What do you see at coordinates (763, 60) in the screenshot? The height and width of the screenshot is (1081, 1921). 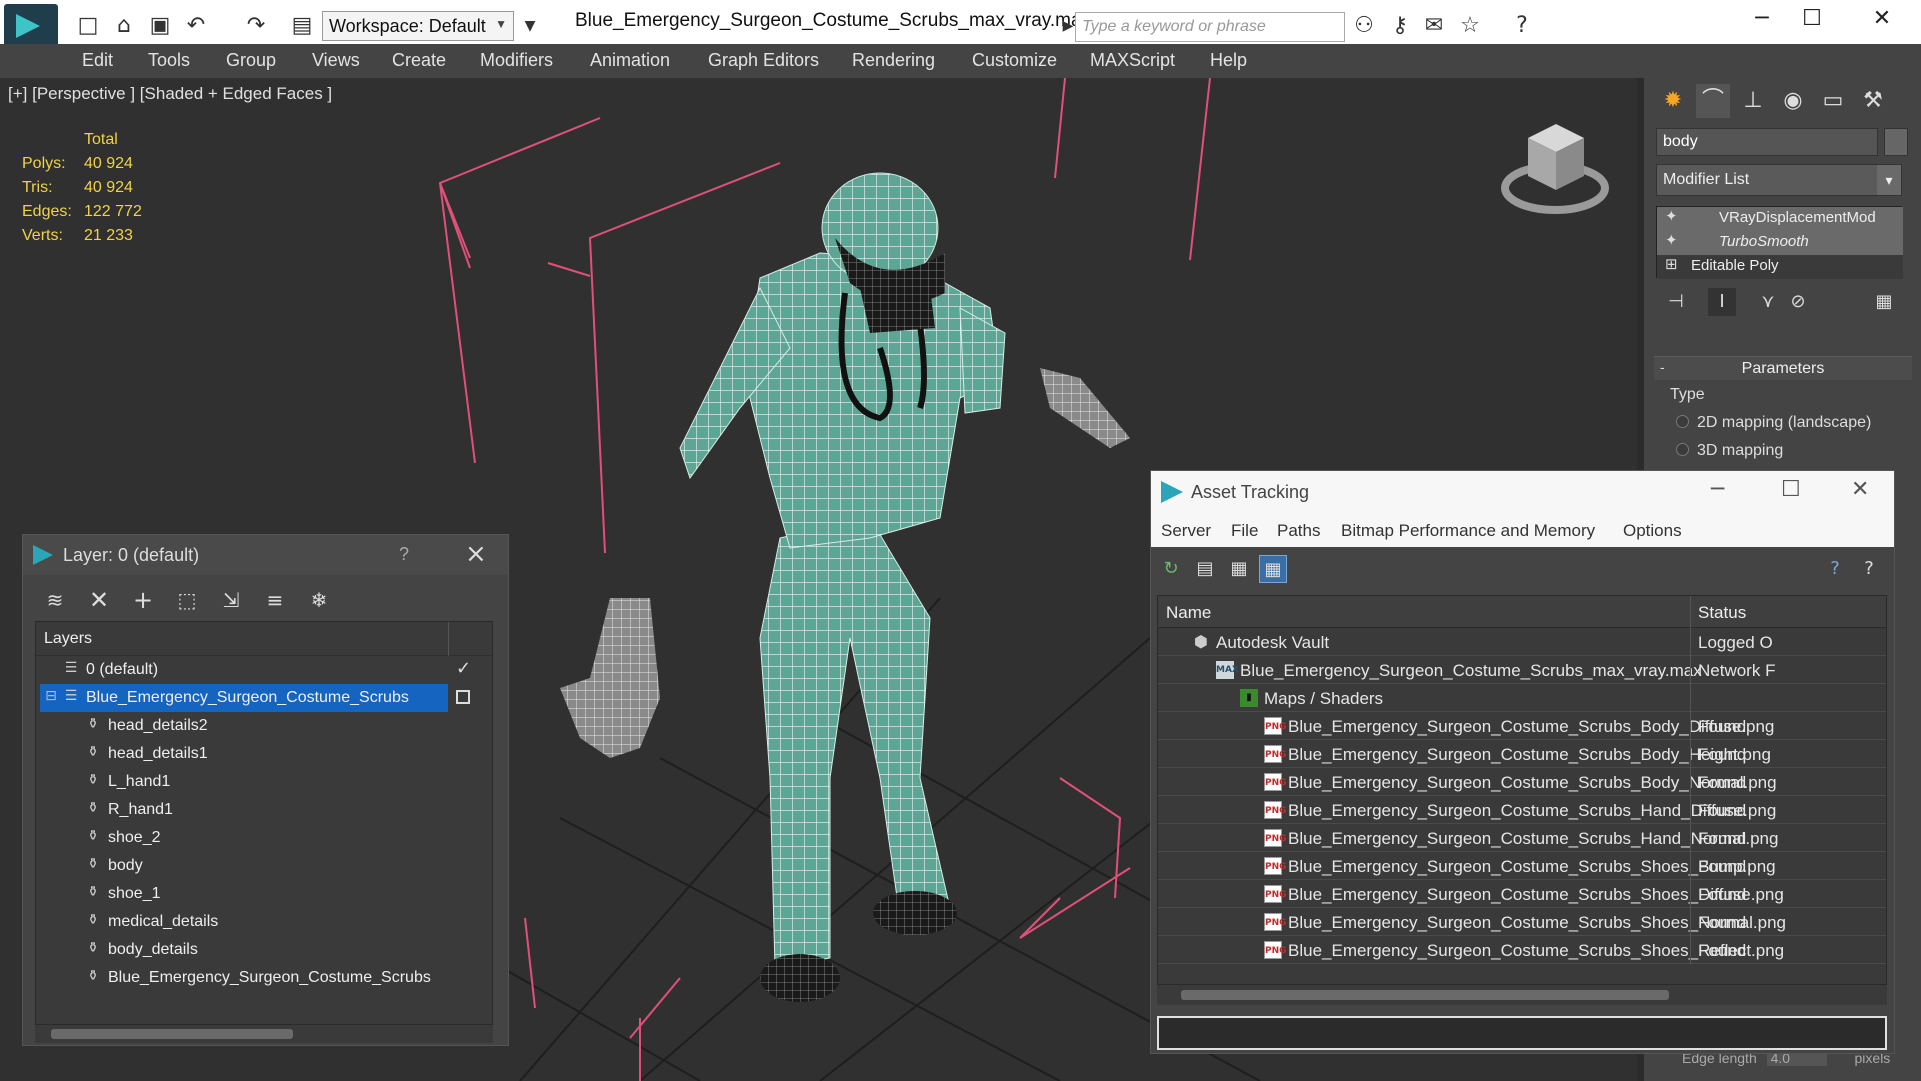 I see `menu-graph-editors: Graph Editors` at bounding box center [763, 60].